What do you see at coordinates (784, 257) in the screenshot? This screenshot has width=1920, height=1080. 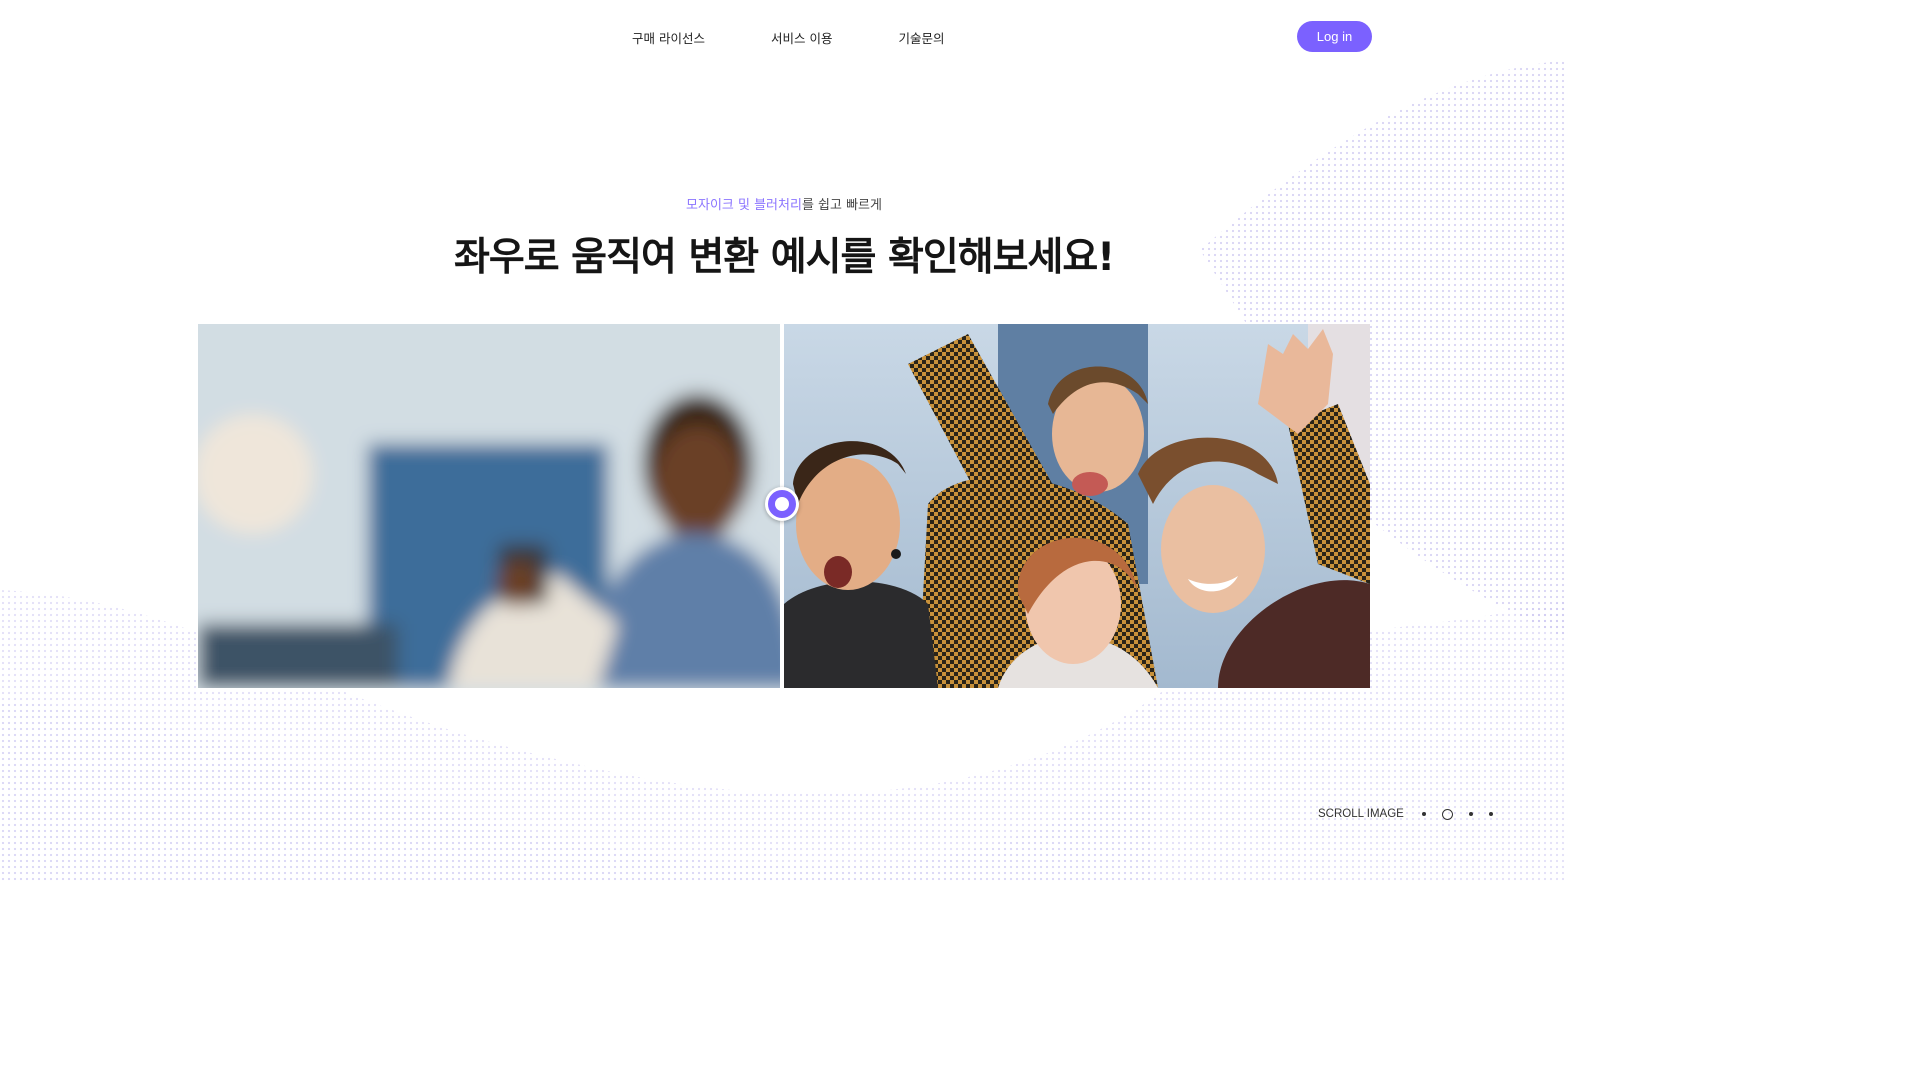 I see `page-title: 좌우로 움직여 변환 예시를 확인해보세요!` at bounding box center [784, 257].